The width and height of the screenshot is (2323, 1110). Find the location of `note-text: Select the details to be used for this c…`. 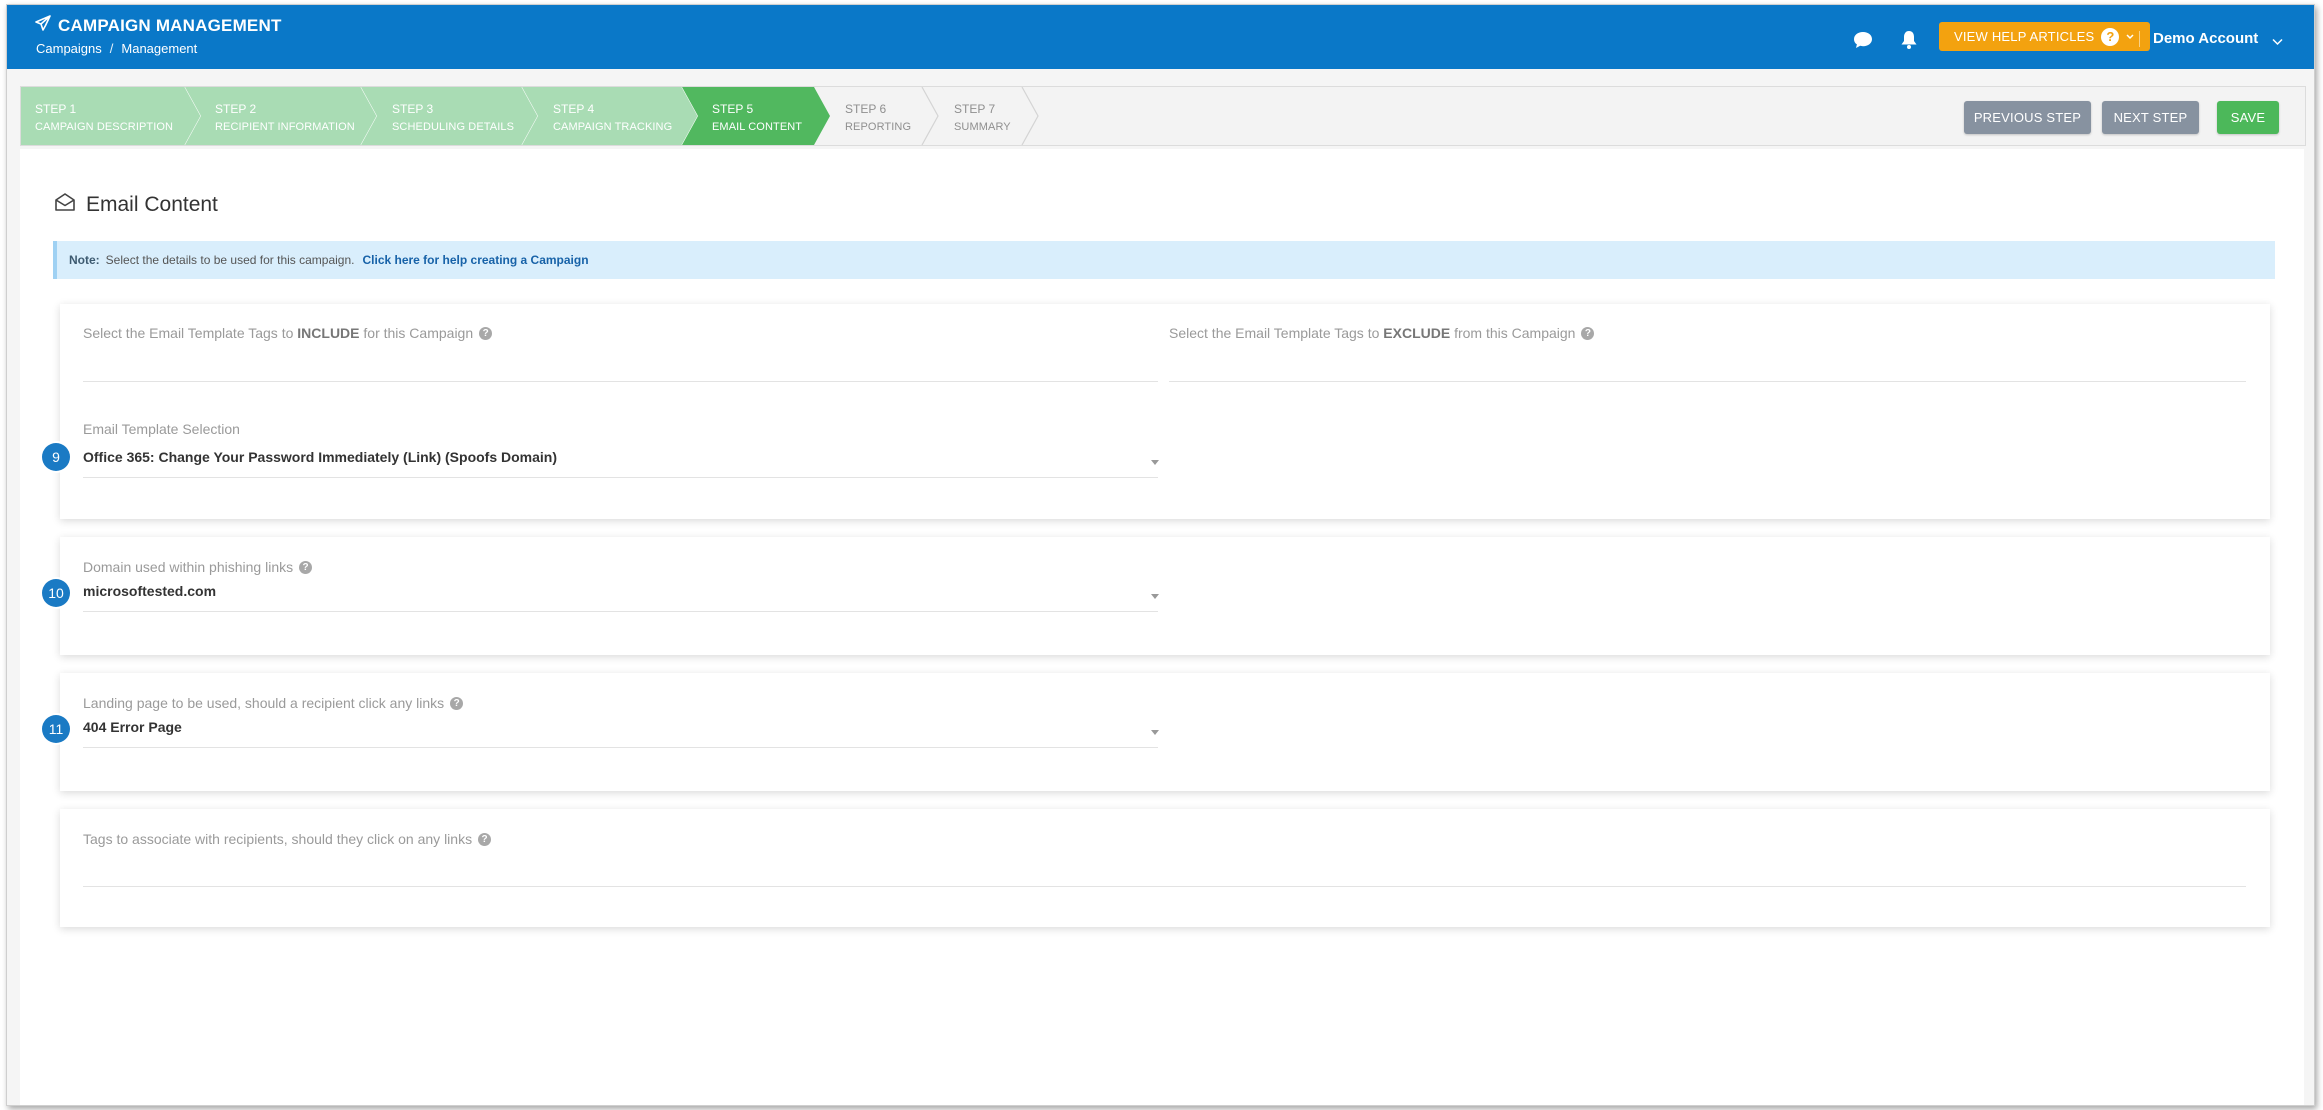

note-text: Select the details to be used for this c… is located at coordinates (230, 260).